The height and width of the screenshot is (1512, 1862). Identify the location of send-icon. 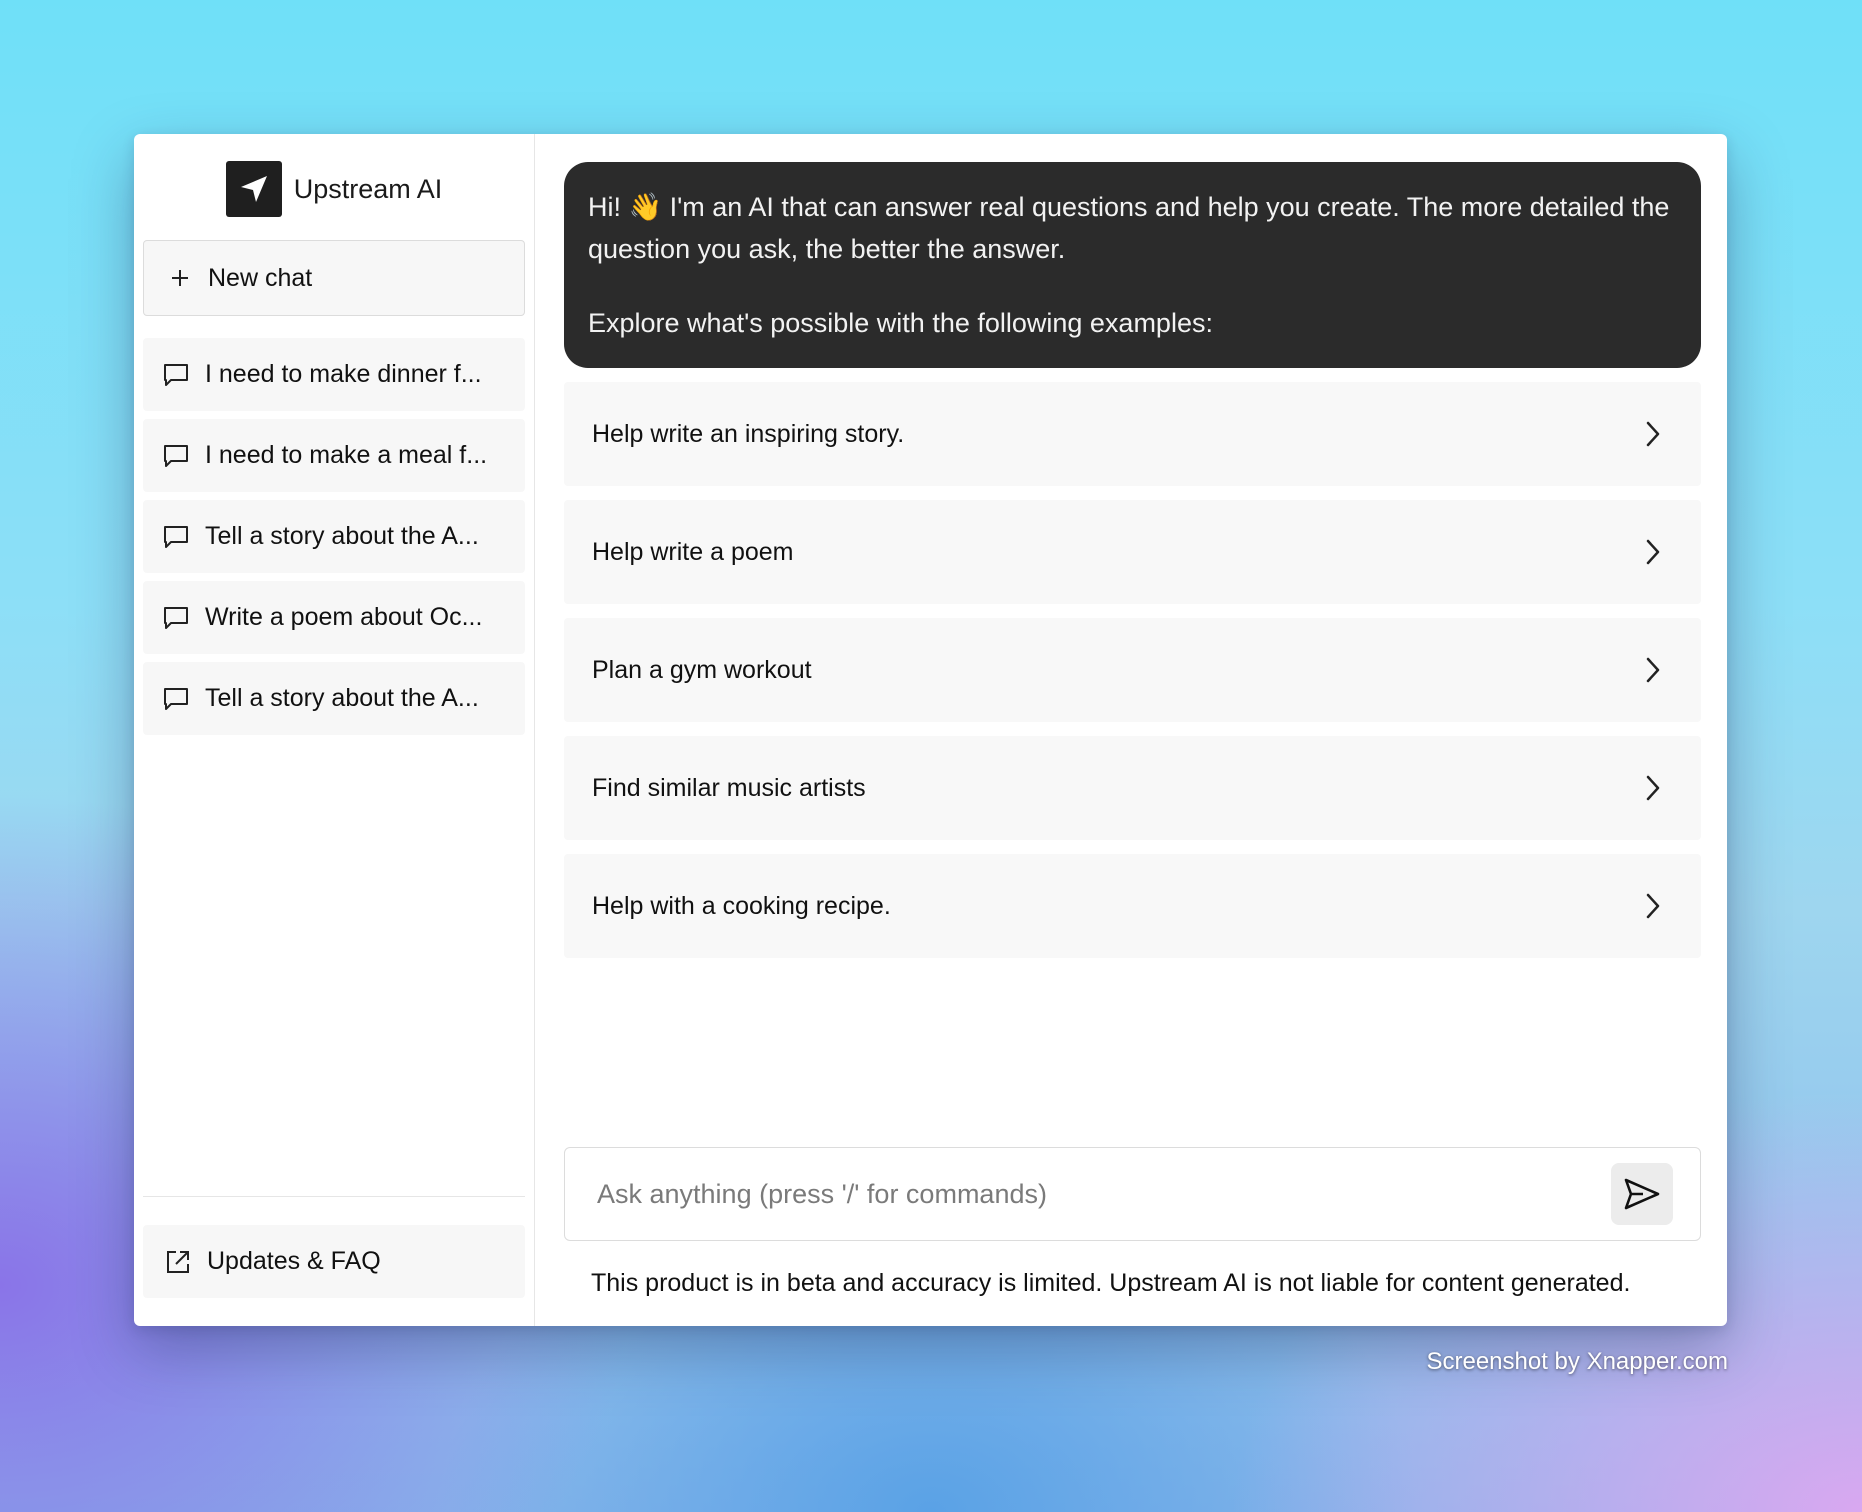
(1642, 1194).